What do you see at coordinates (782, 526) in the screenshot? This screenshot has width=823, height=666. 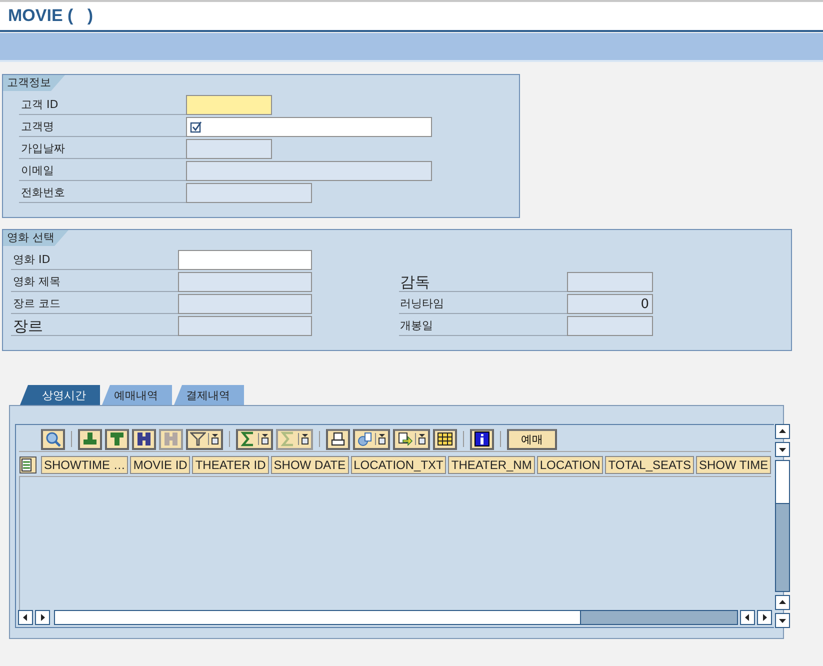 I see `scrollbar-track` at bounding box center [782, 526].